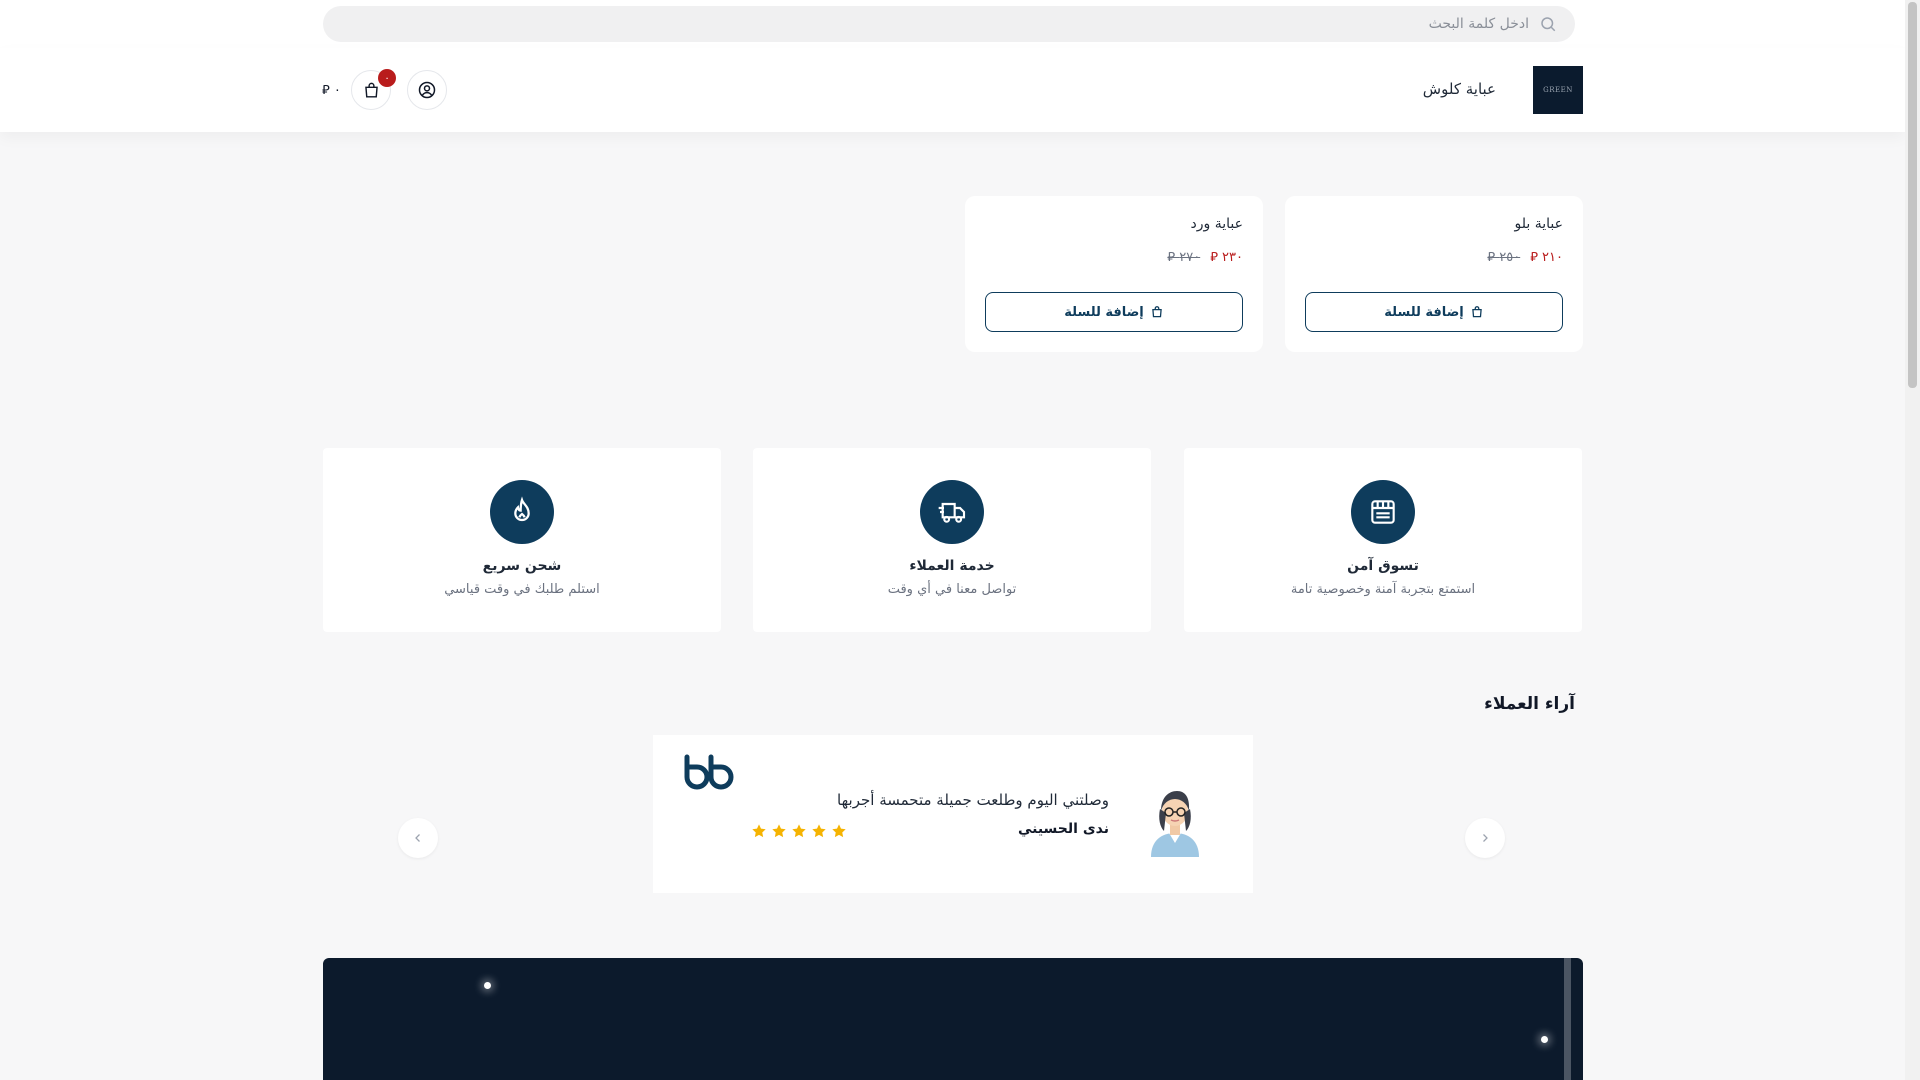 This screenshot has height=1080, width=1920. Describe the element at coordinates (1063, 829) in the screenshot. I see `testimonial-author: ندى الحسيني` at that location.